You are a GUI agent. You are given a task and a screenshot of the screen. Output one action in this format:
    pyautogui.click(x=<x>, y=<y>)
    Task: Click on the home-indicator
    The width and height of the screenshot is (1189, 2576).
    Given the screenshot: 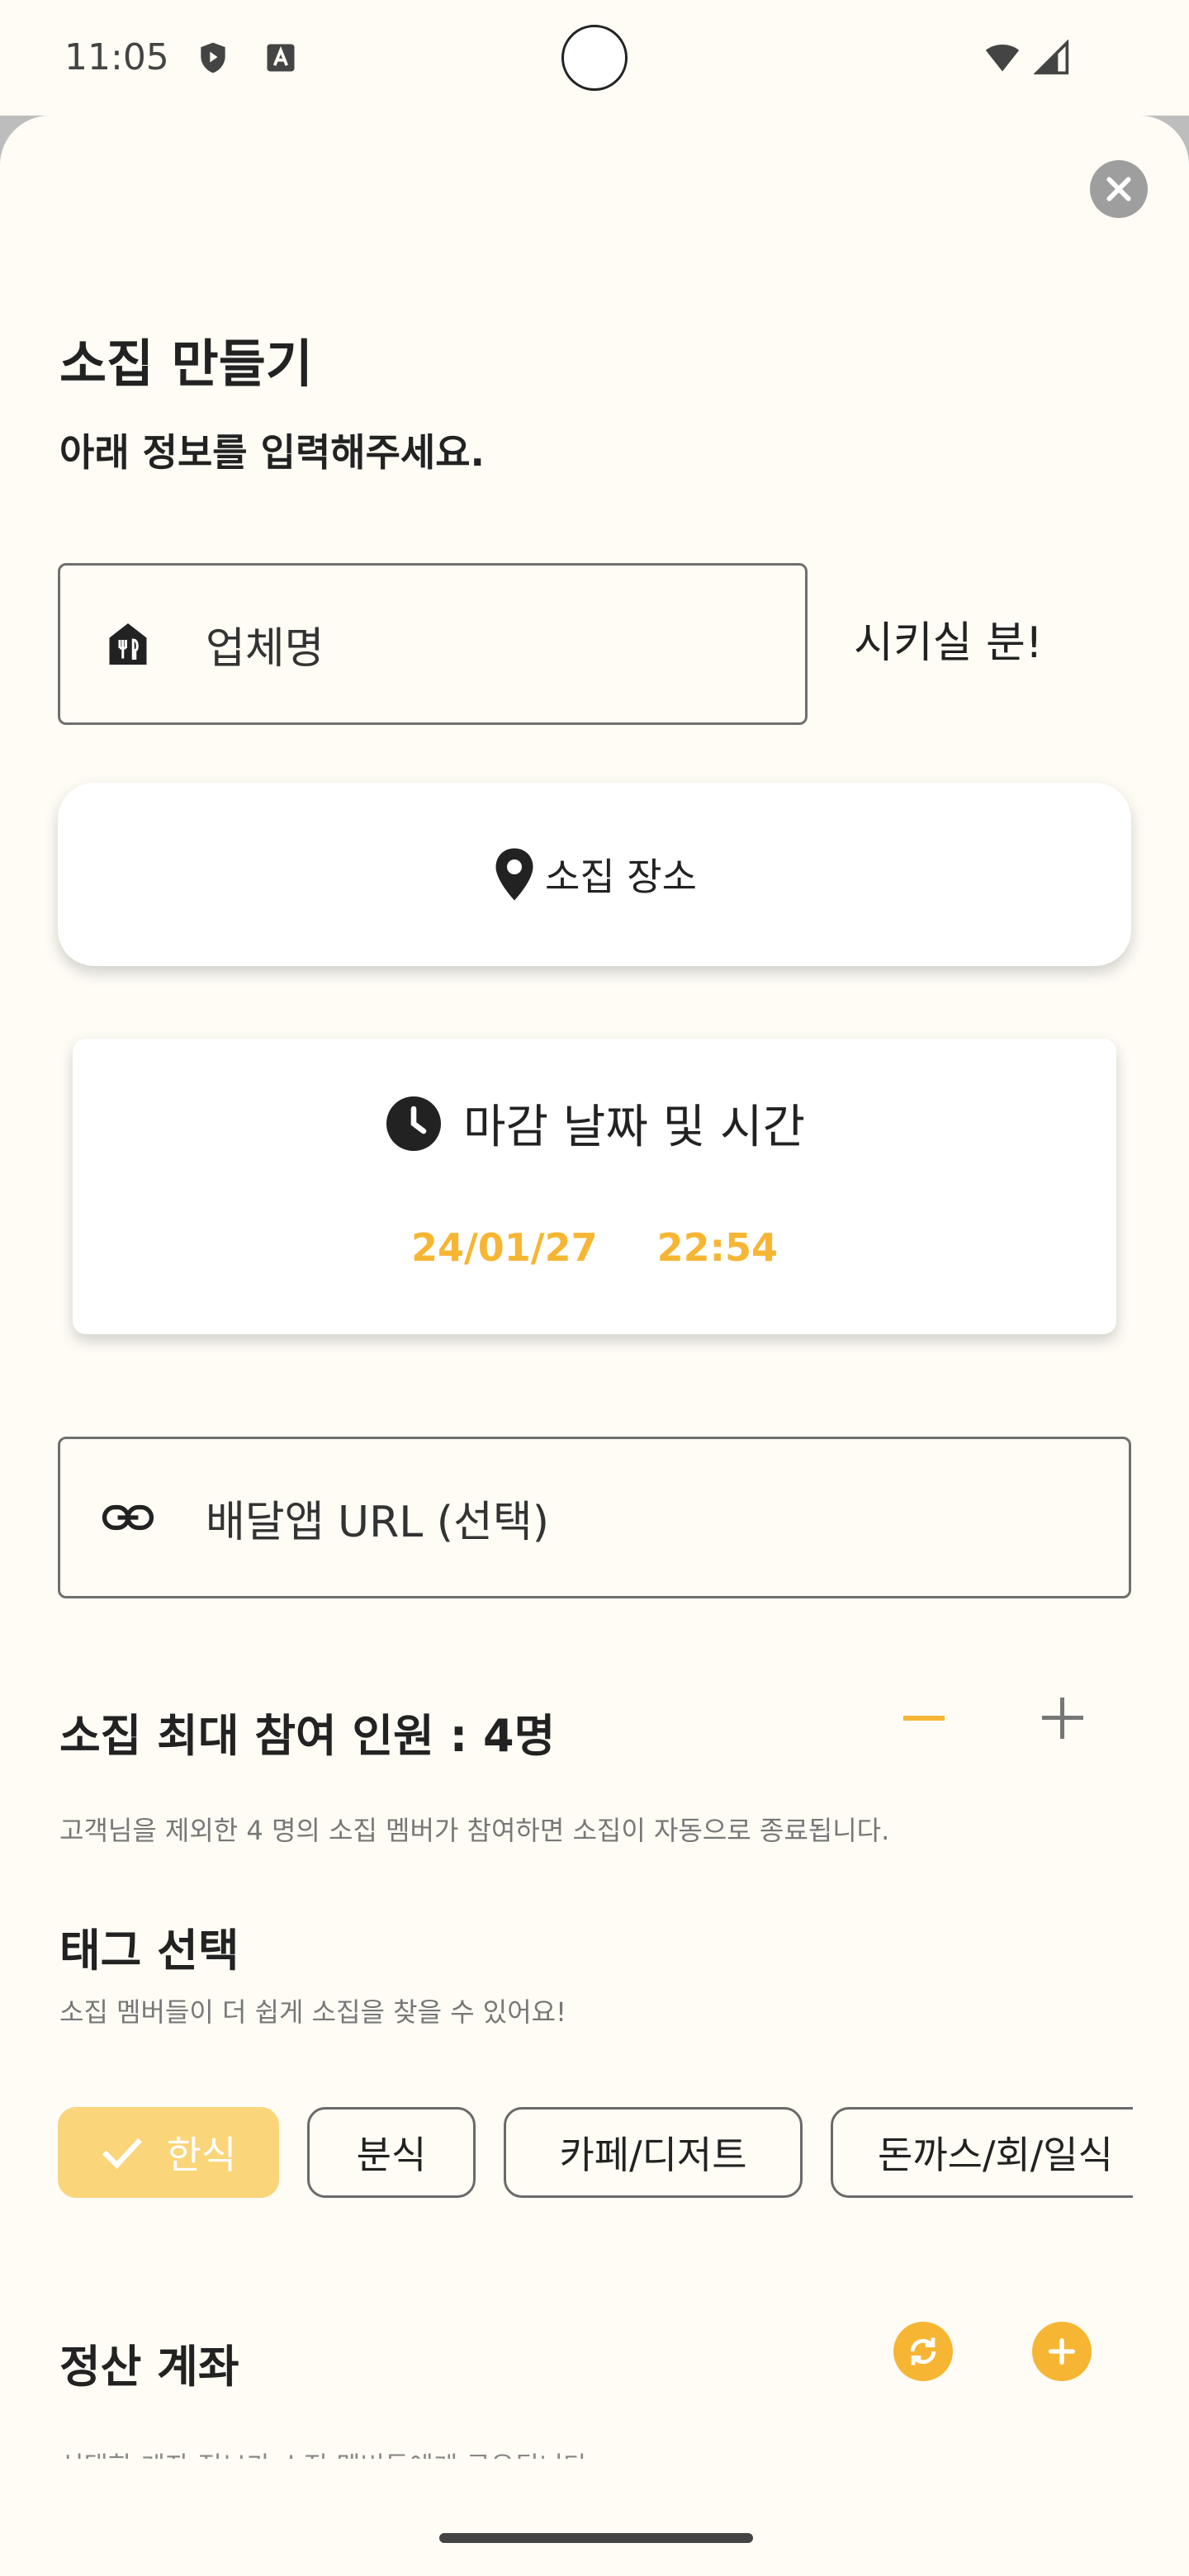 What is the action you would take?
    pyautogui.click(x=596, y=2538)
    